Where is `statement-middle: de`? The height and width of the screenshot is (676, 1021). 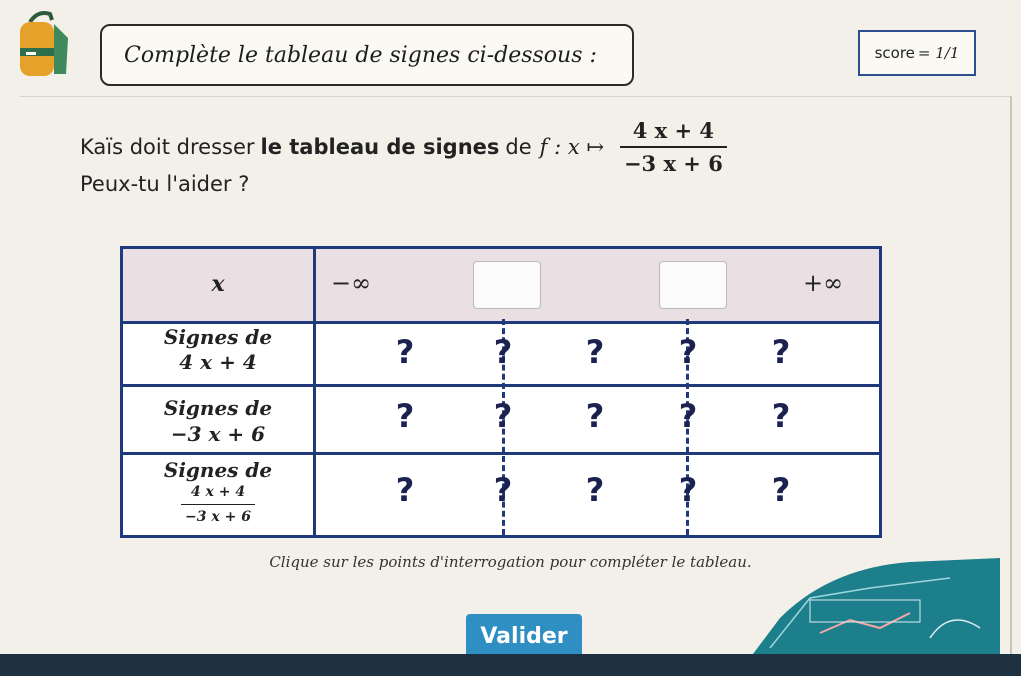
statement-middle: de is located at coordinates (518, 147).